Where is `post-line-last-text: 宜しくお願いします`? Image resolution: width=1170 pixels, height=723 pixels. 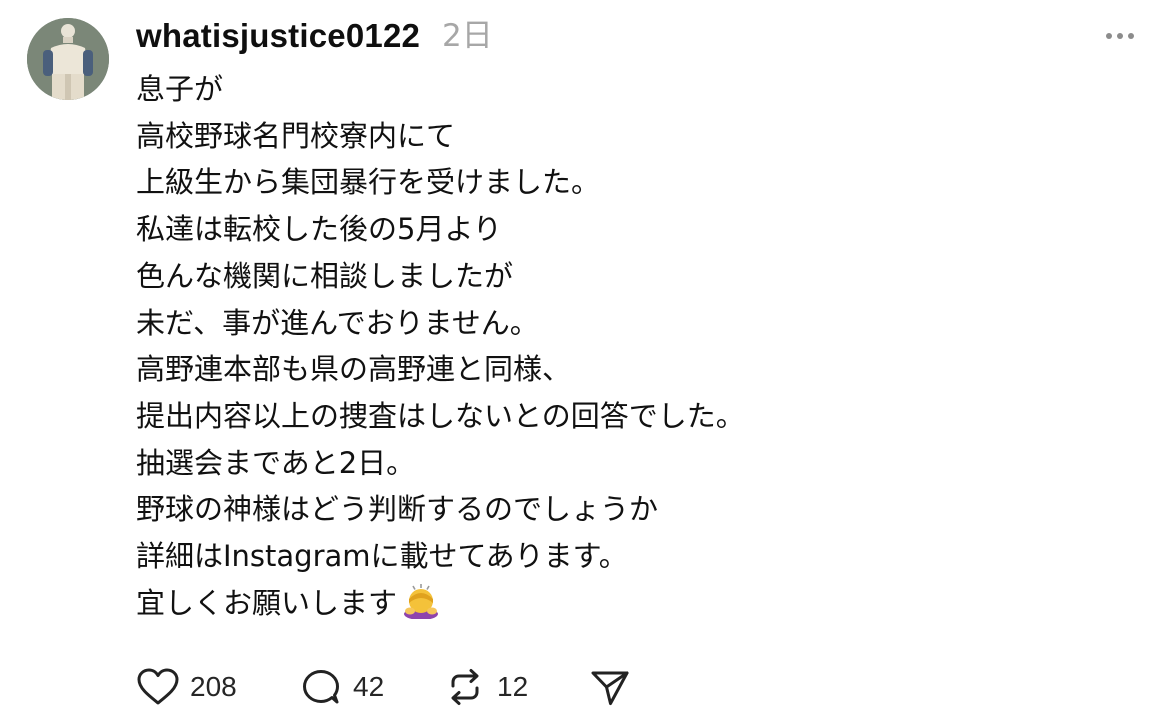 post-line-last-text: 宜しくお願いします is located at coordinates (267, 602).